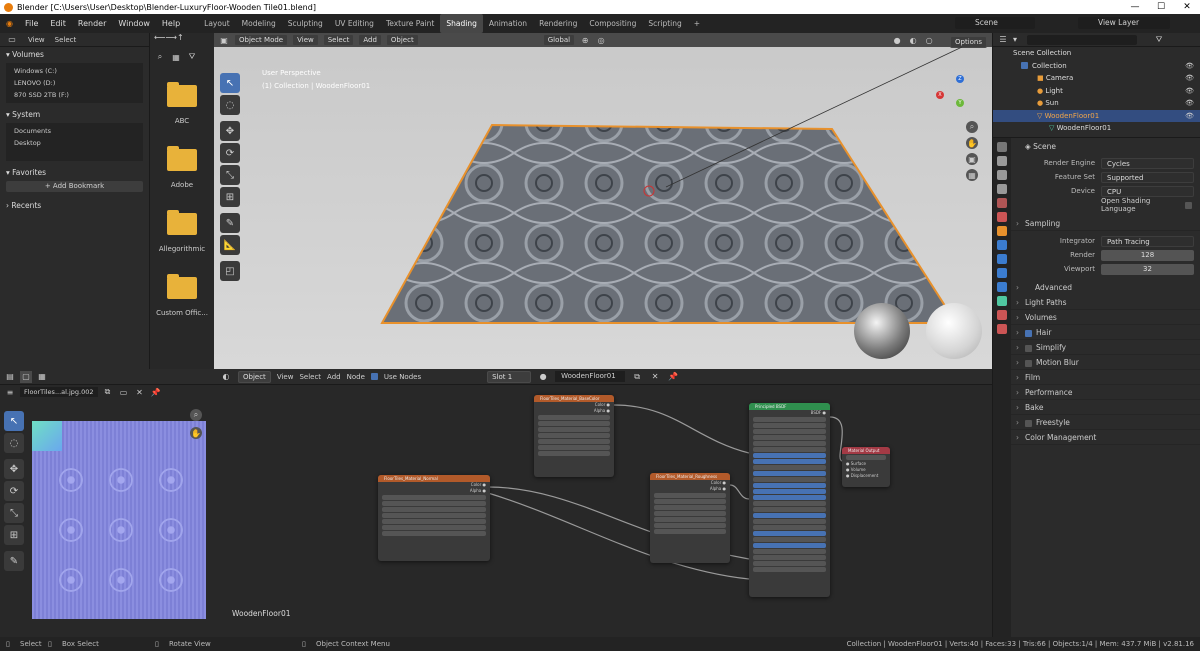 Image resolution: width=1200 pixels, height=651 pixels. Describe the element at coordinates (1188, 205) in the screenshot. I see `osl-checkbox` at that location.